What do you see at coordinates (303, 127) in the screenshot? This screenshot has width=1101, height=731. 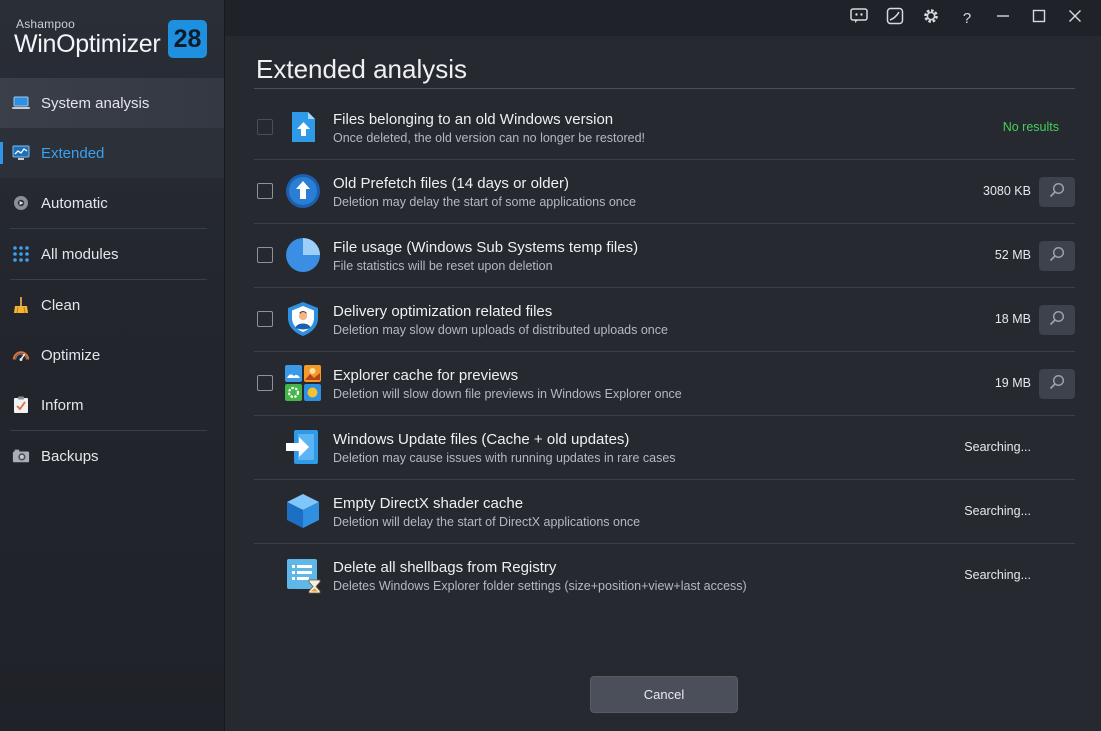 I see `file-upload-icon` at bounding box center [303, 127].